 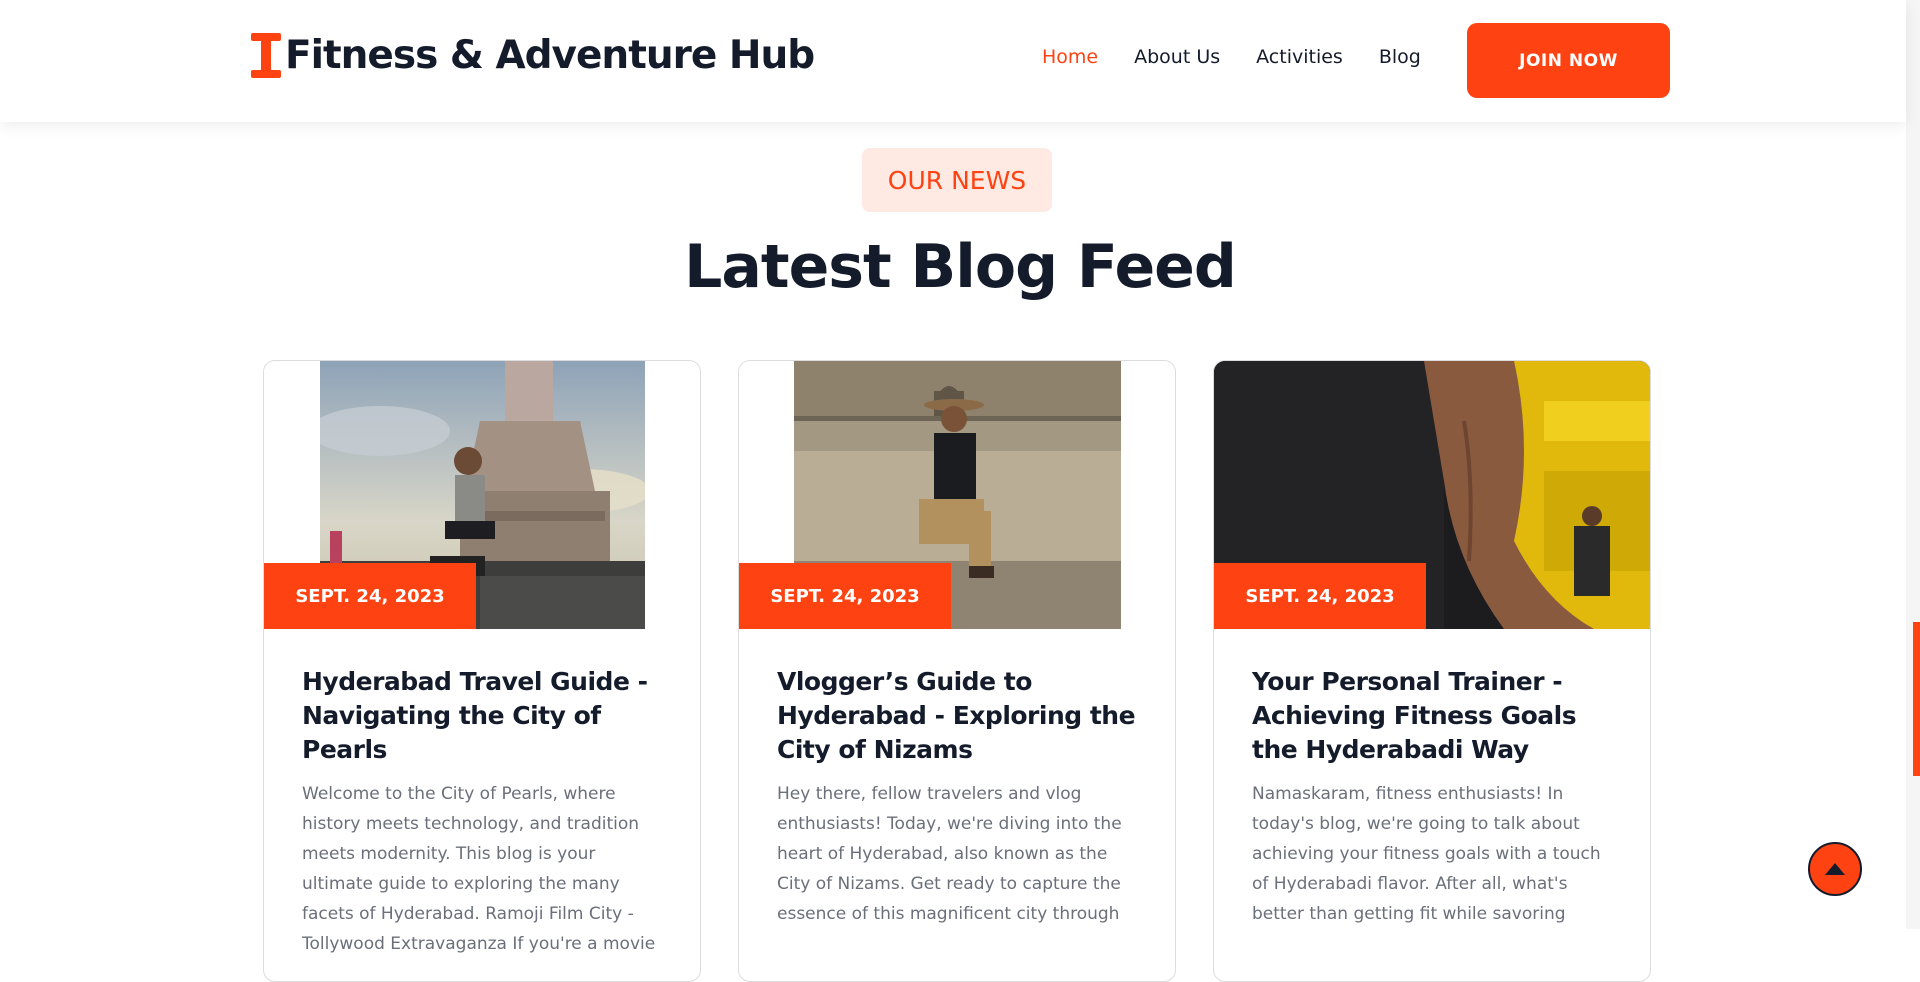 I want to click on nav-item-activities: Activities, so click(x=1299, y=57).